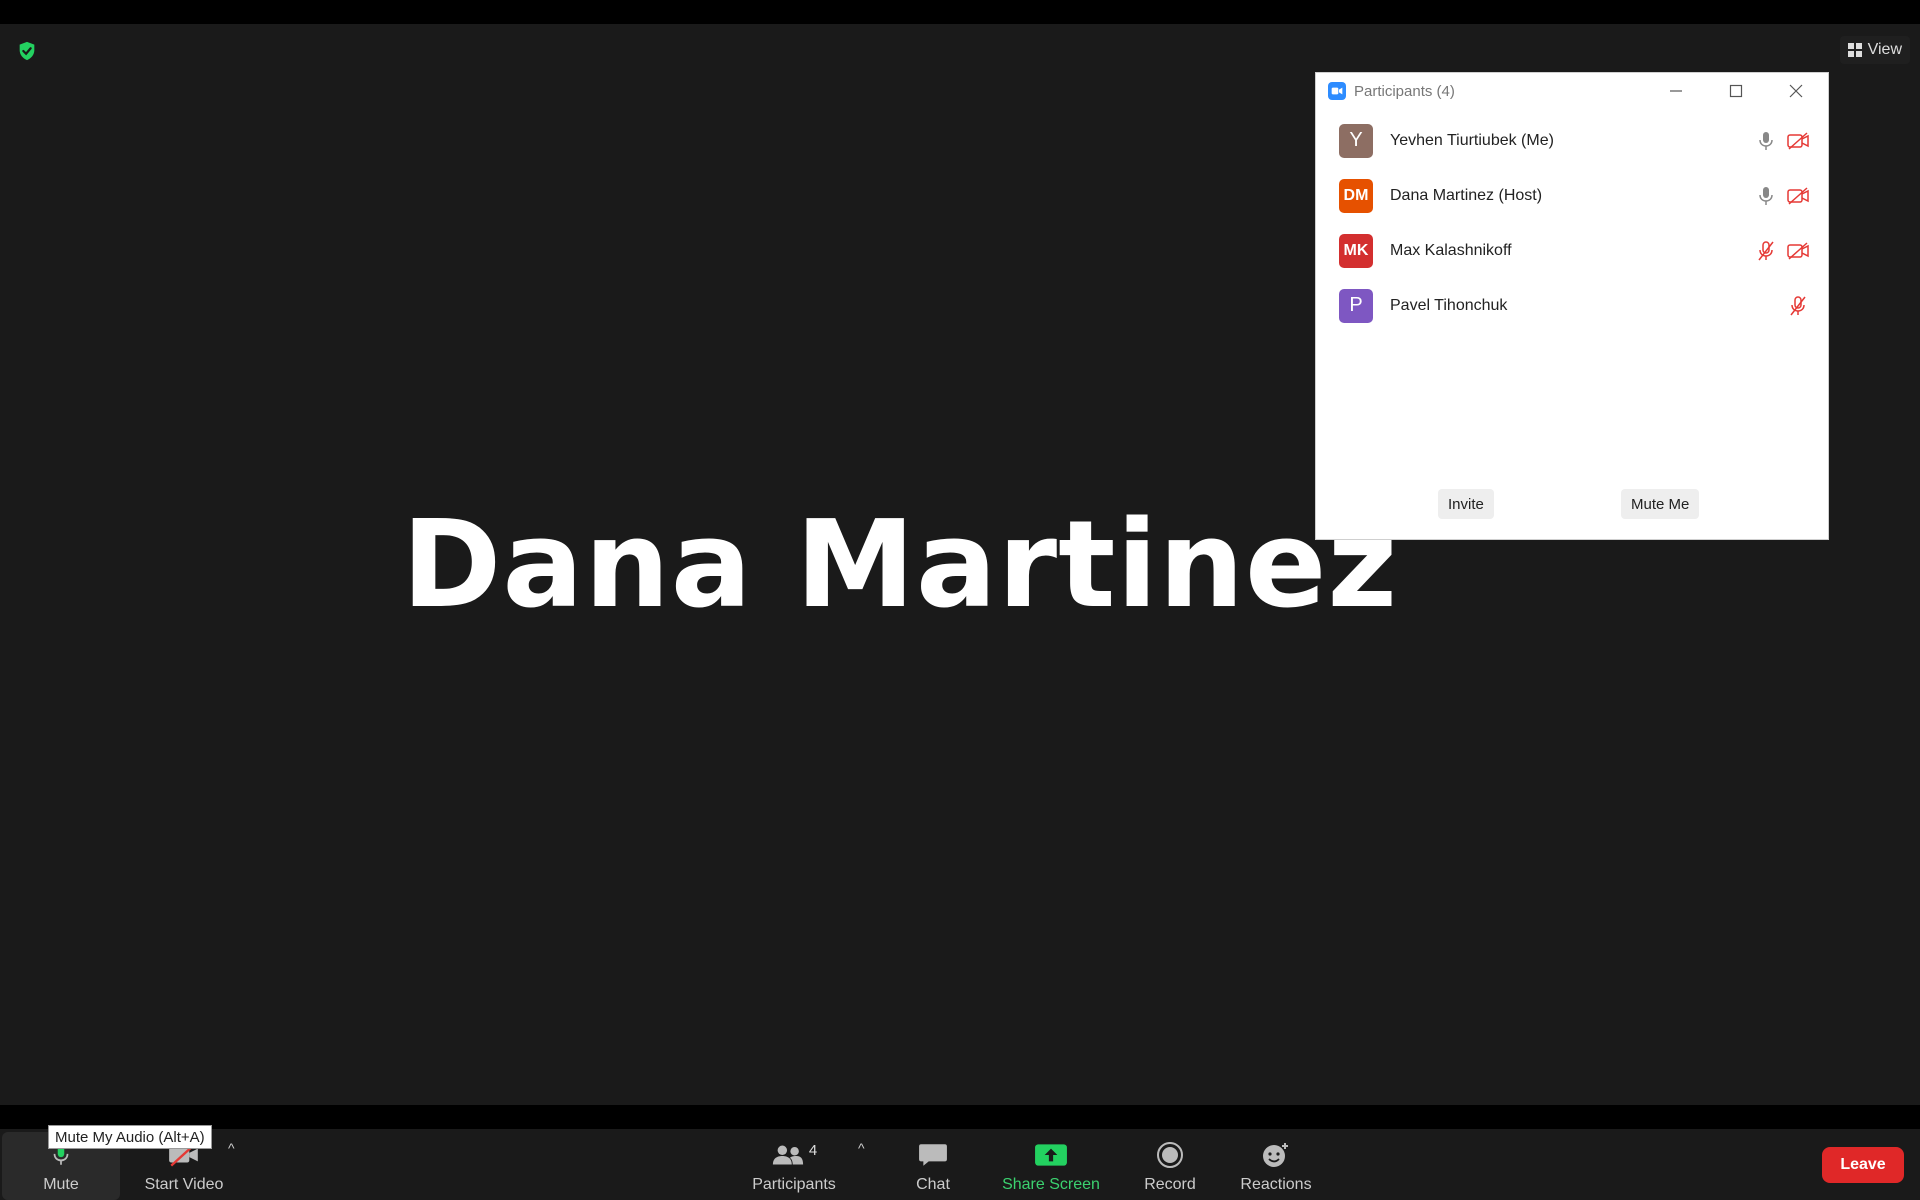  I want to click on grid-view-icon, so click(1854, 50).